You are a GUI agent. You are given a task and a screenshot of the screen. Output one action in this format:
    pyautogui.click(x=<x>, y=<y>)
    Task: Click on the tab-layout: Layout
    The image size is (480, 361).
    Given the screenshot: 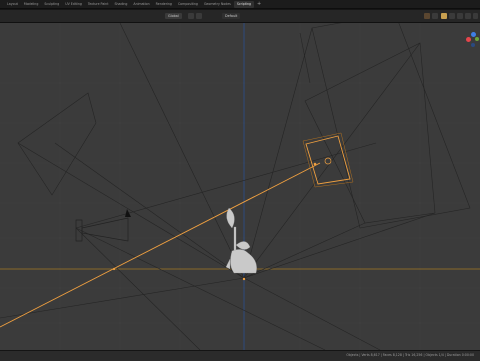 What is the action you would take?
    pyautogui.click(x=12, y=4)
    